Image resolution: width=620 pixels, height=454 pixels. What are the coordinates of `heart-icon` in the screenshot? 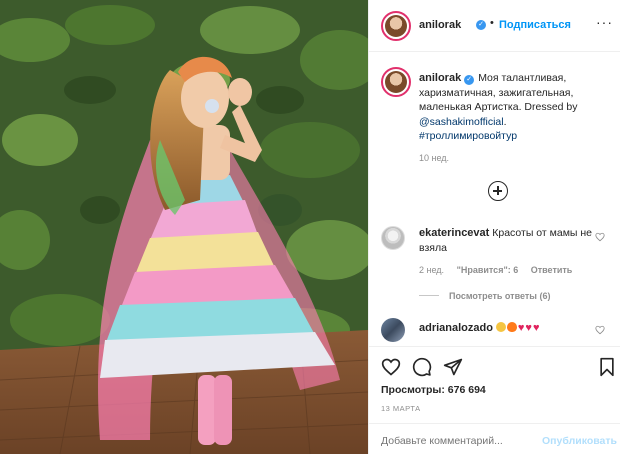 It's located at (391, 367).